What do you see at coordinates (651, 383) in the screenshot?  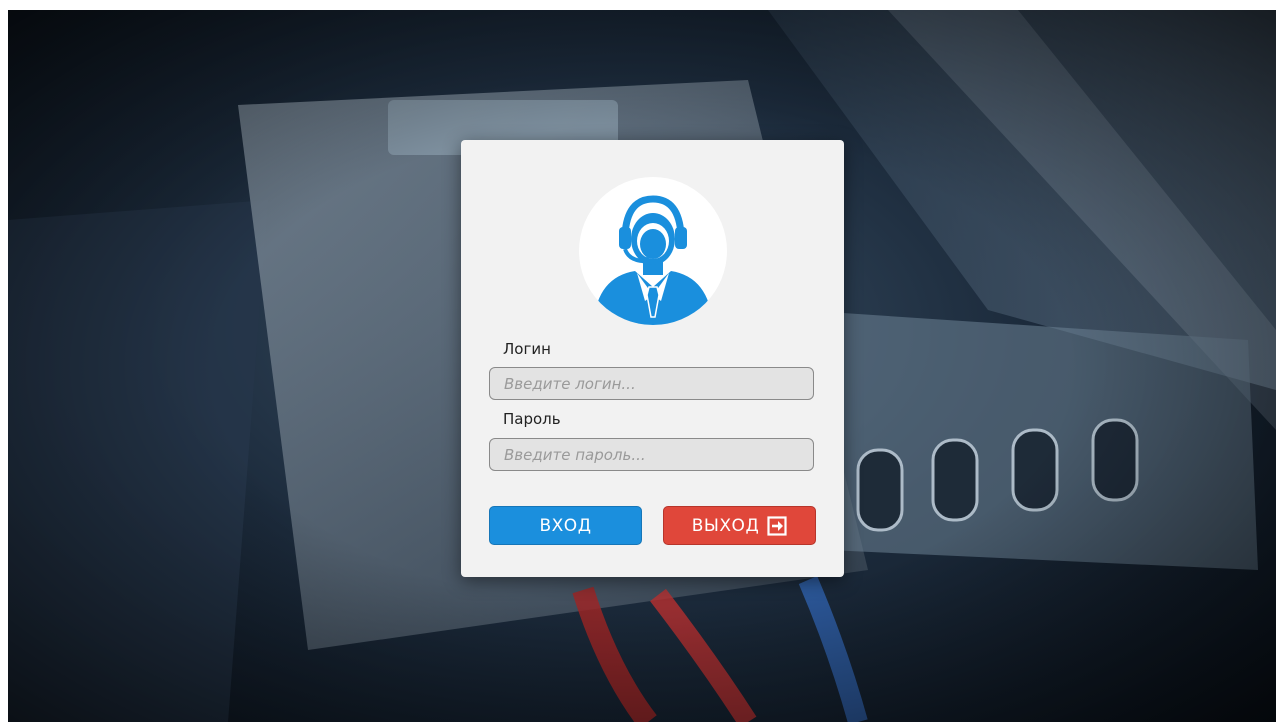 I see `login-input` at bounding box center [651, 383].